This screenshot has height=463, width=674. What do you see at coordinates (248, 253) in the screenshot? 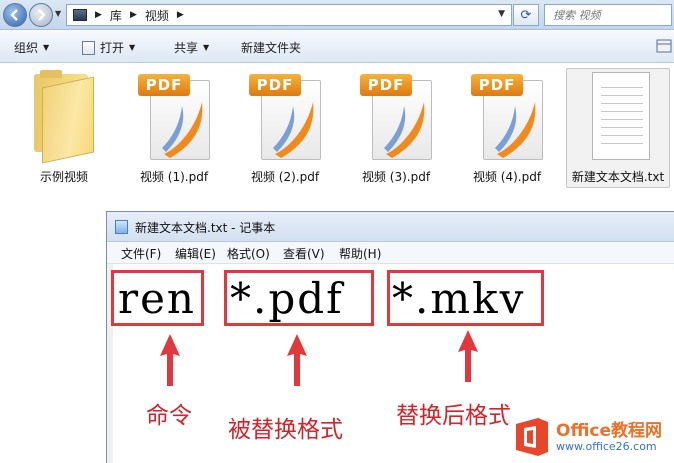
I see `menu-format: 格式(O)` at bounding box center [248, 253].